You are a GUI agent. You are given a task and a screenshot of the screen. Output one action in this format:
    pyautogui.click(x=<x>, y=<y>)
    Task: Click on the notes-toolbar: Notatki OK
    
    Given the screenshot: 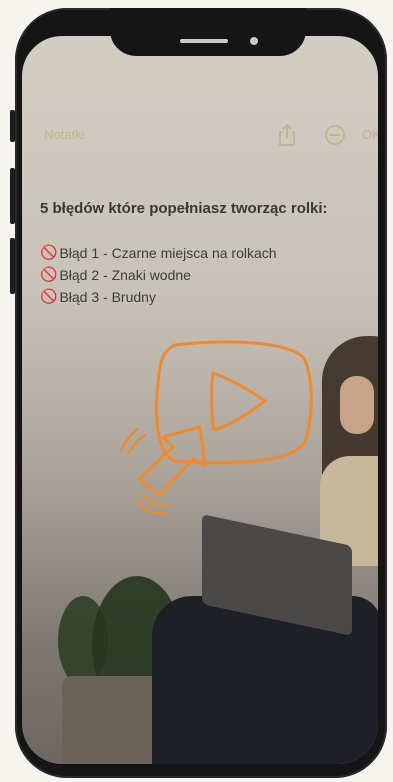 What is the action you would take?
    pyautogui.click(x=200, y=136)
    